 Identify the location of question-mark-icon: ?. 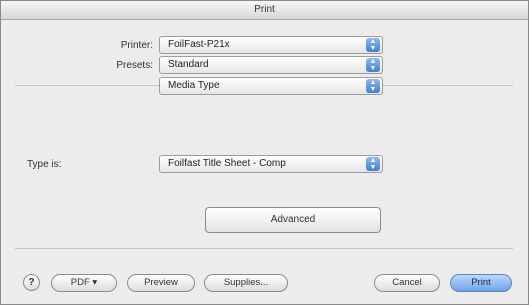
(31, 282).